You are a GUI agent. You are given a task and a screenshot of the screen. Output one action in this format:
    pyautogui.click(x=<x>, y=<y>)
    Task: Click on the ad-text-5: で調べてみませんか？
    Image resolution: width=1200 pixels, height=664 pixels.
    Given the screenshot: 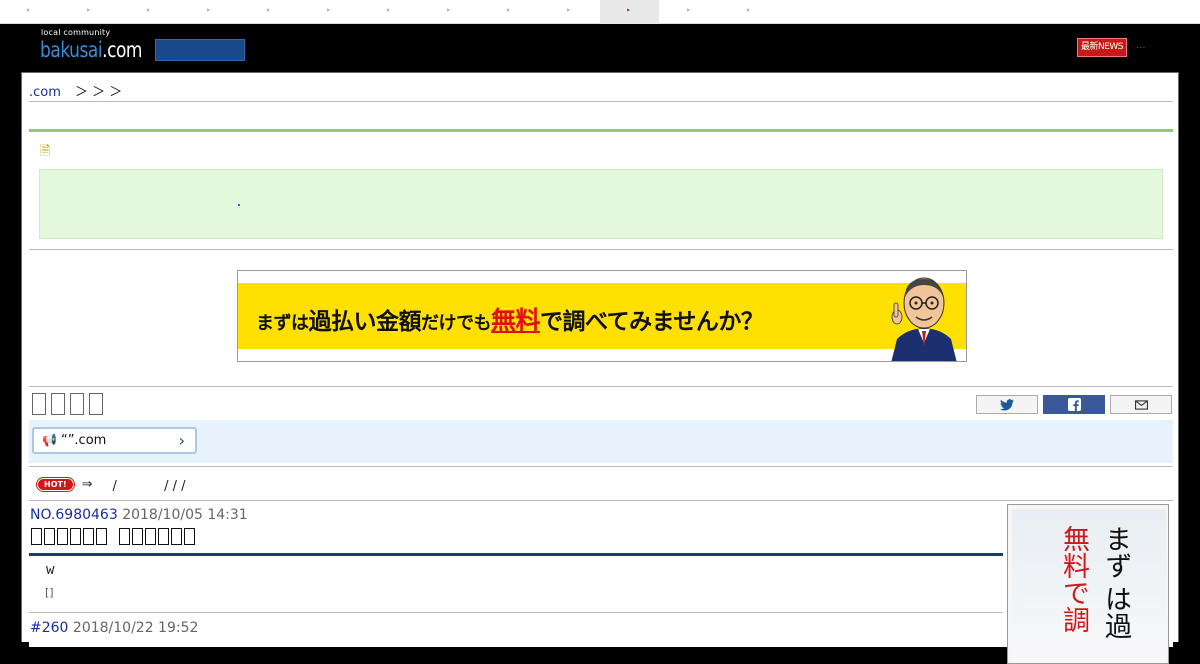 What is the action you would take?
    pyautogui.click(x=652, y=322)
    